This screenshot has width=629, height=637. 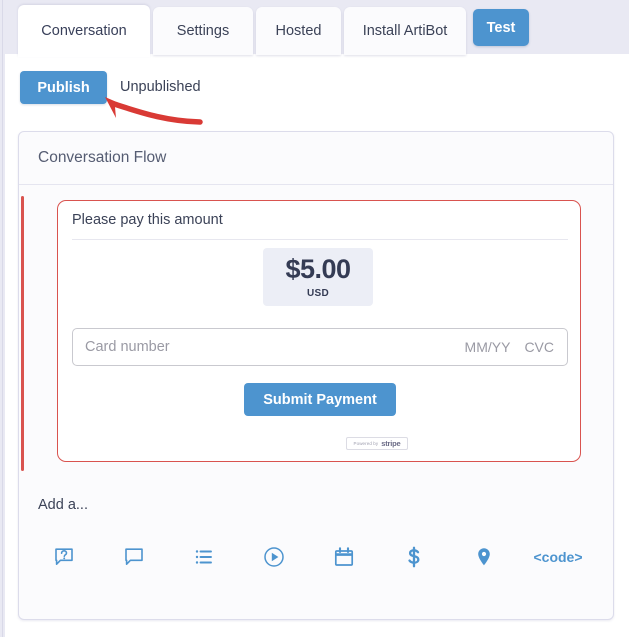 I want to click on tab-settings-label: Settings, so click(x=203, y=31).